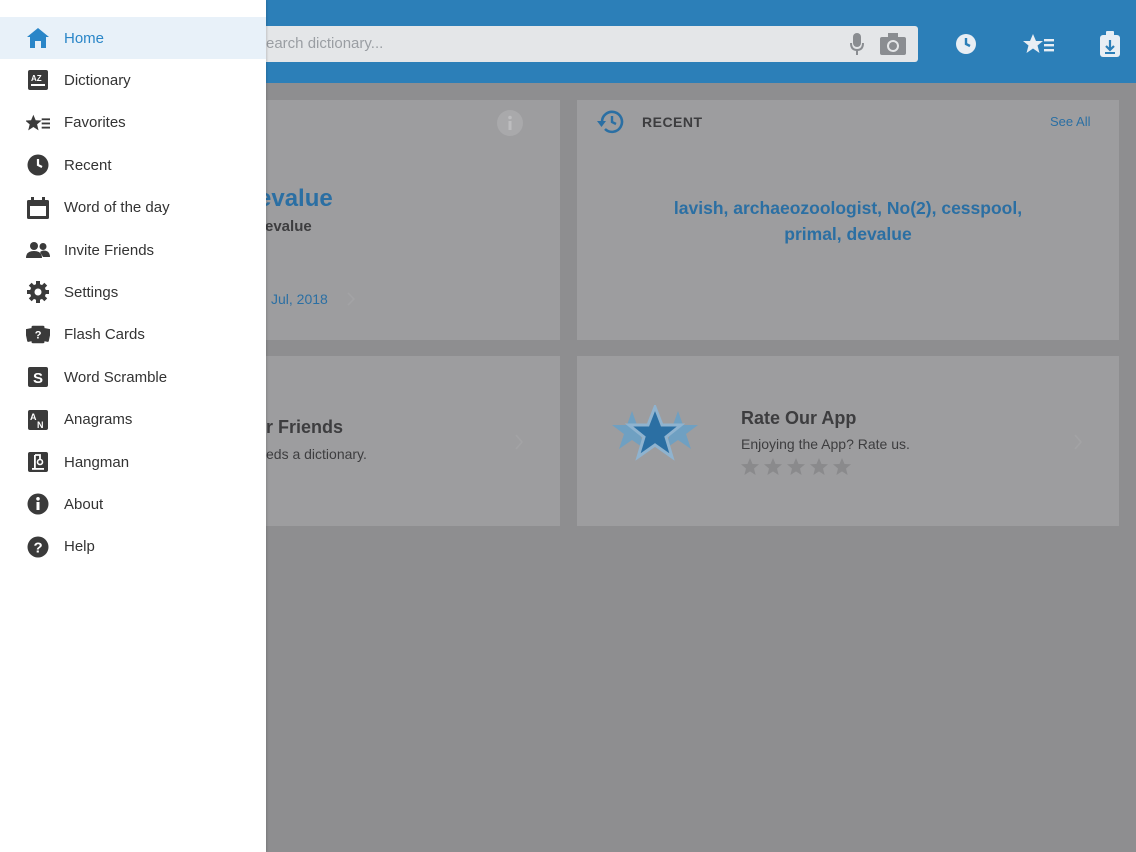 The image size is (1136, 852). What do you see at coordinates (38, 165) in the screenshot?
I see `clock-icon` at bounding box center [38, 165].